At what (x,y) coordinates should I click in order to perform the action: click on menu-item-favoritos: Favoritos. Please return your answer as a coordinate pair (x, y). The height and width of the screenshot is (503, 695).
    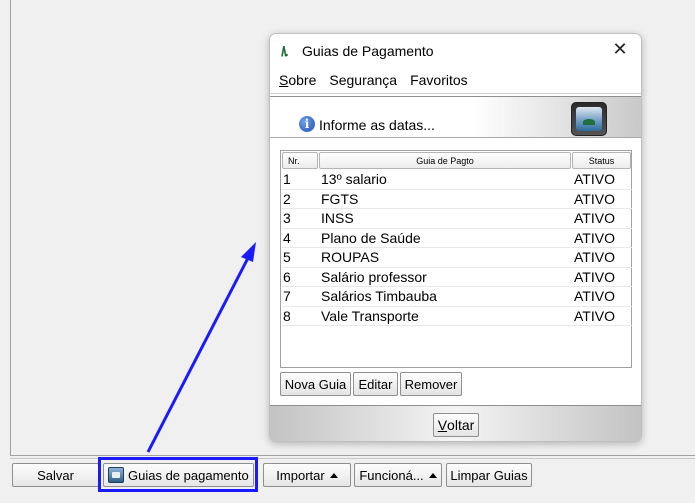
    Looking at the image, I should click on (439, 80).